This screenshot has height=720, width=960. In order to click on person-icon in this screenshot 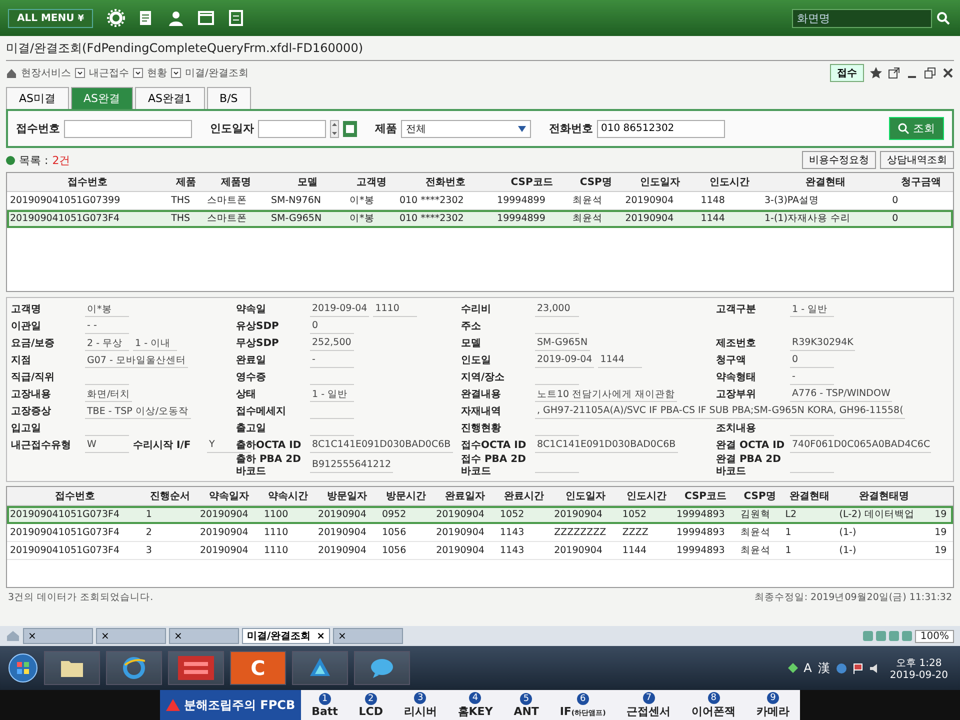, I will do `click(175, 18)`.